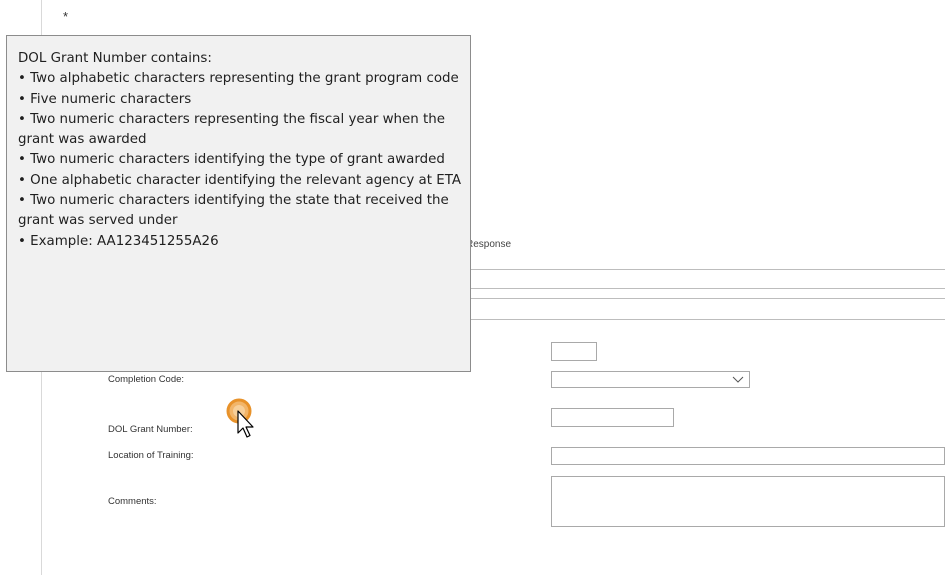  I want to click on mouse-cursor, so click(243, 420).